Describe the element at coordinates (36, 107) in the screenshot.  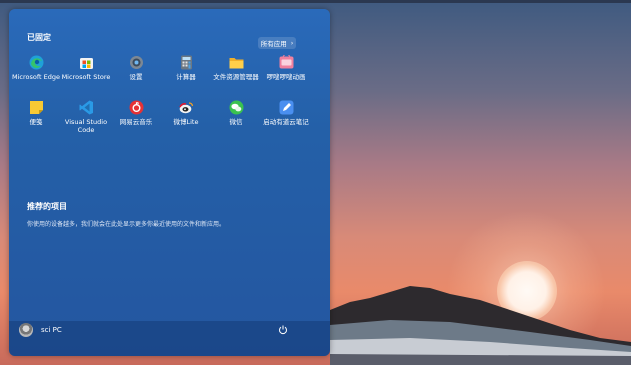
I see `sticky-notes-icon` at that location.